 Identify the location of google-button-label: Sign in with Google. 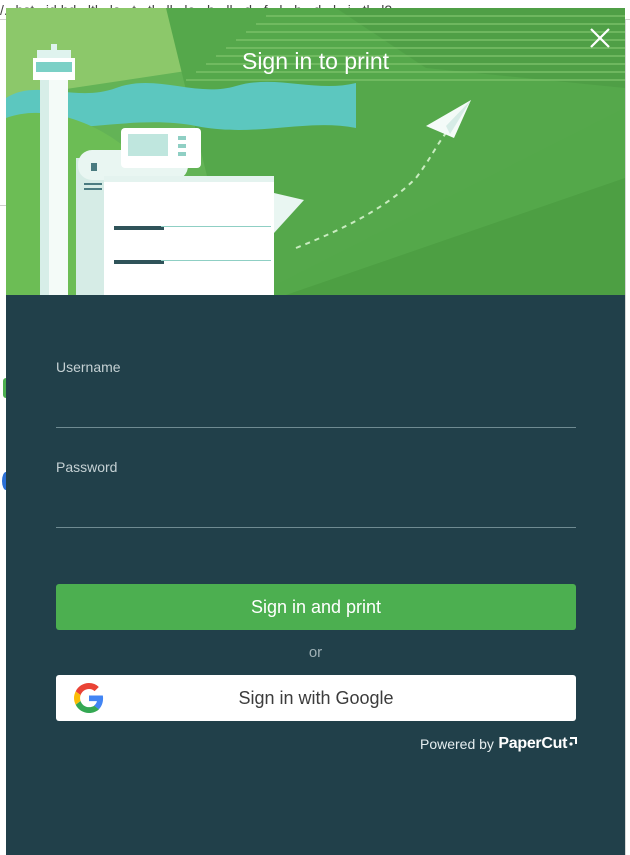
(316, 698).